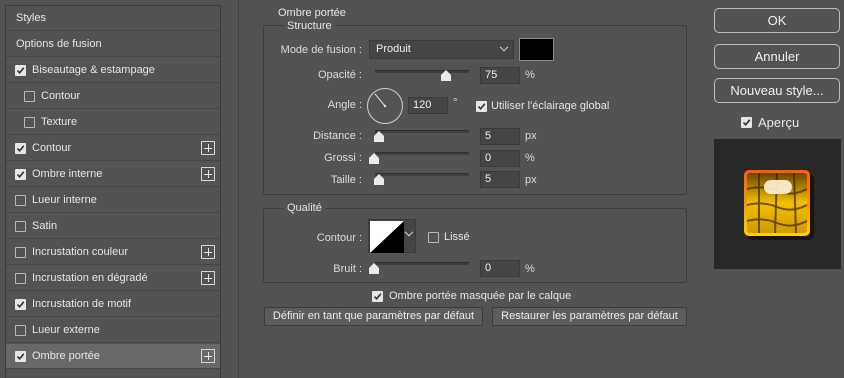  What do you see at coordinates (530, 75) in the screenshot?
I see `opacity-unit: %` at bounding box center [530, 75].